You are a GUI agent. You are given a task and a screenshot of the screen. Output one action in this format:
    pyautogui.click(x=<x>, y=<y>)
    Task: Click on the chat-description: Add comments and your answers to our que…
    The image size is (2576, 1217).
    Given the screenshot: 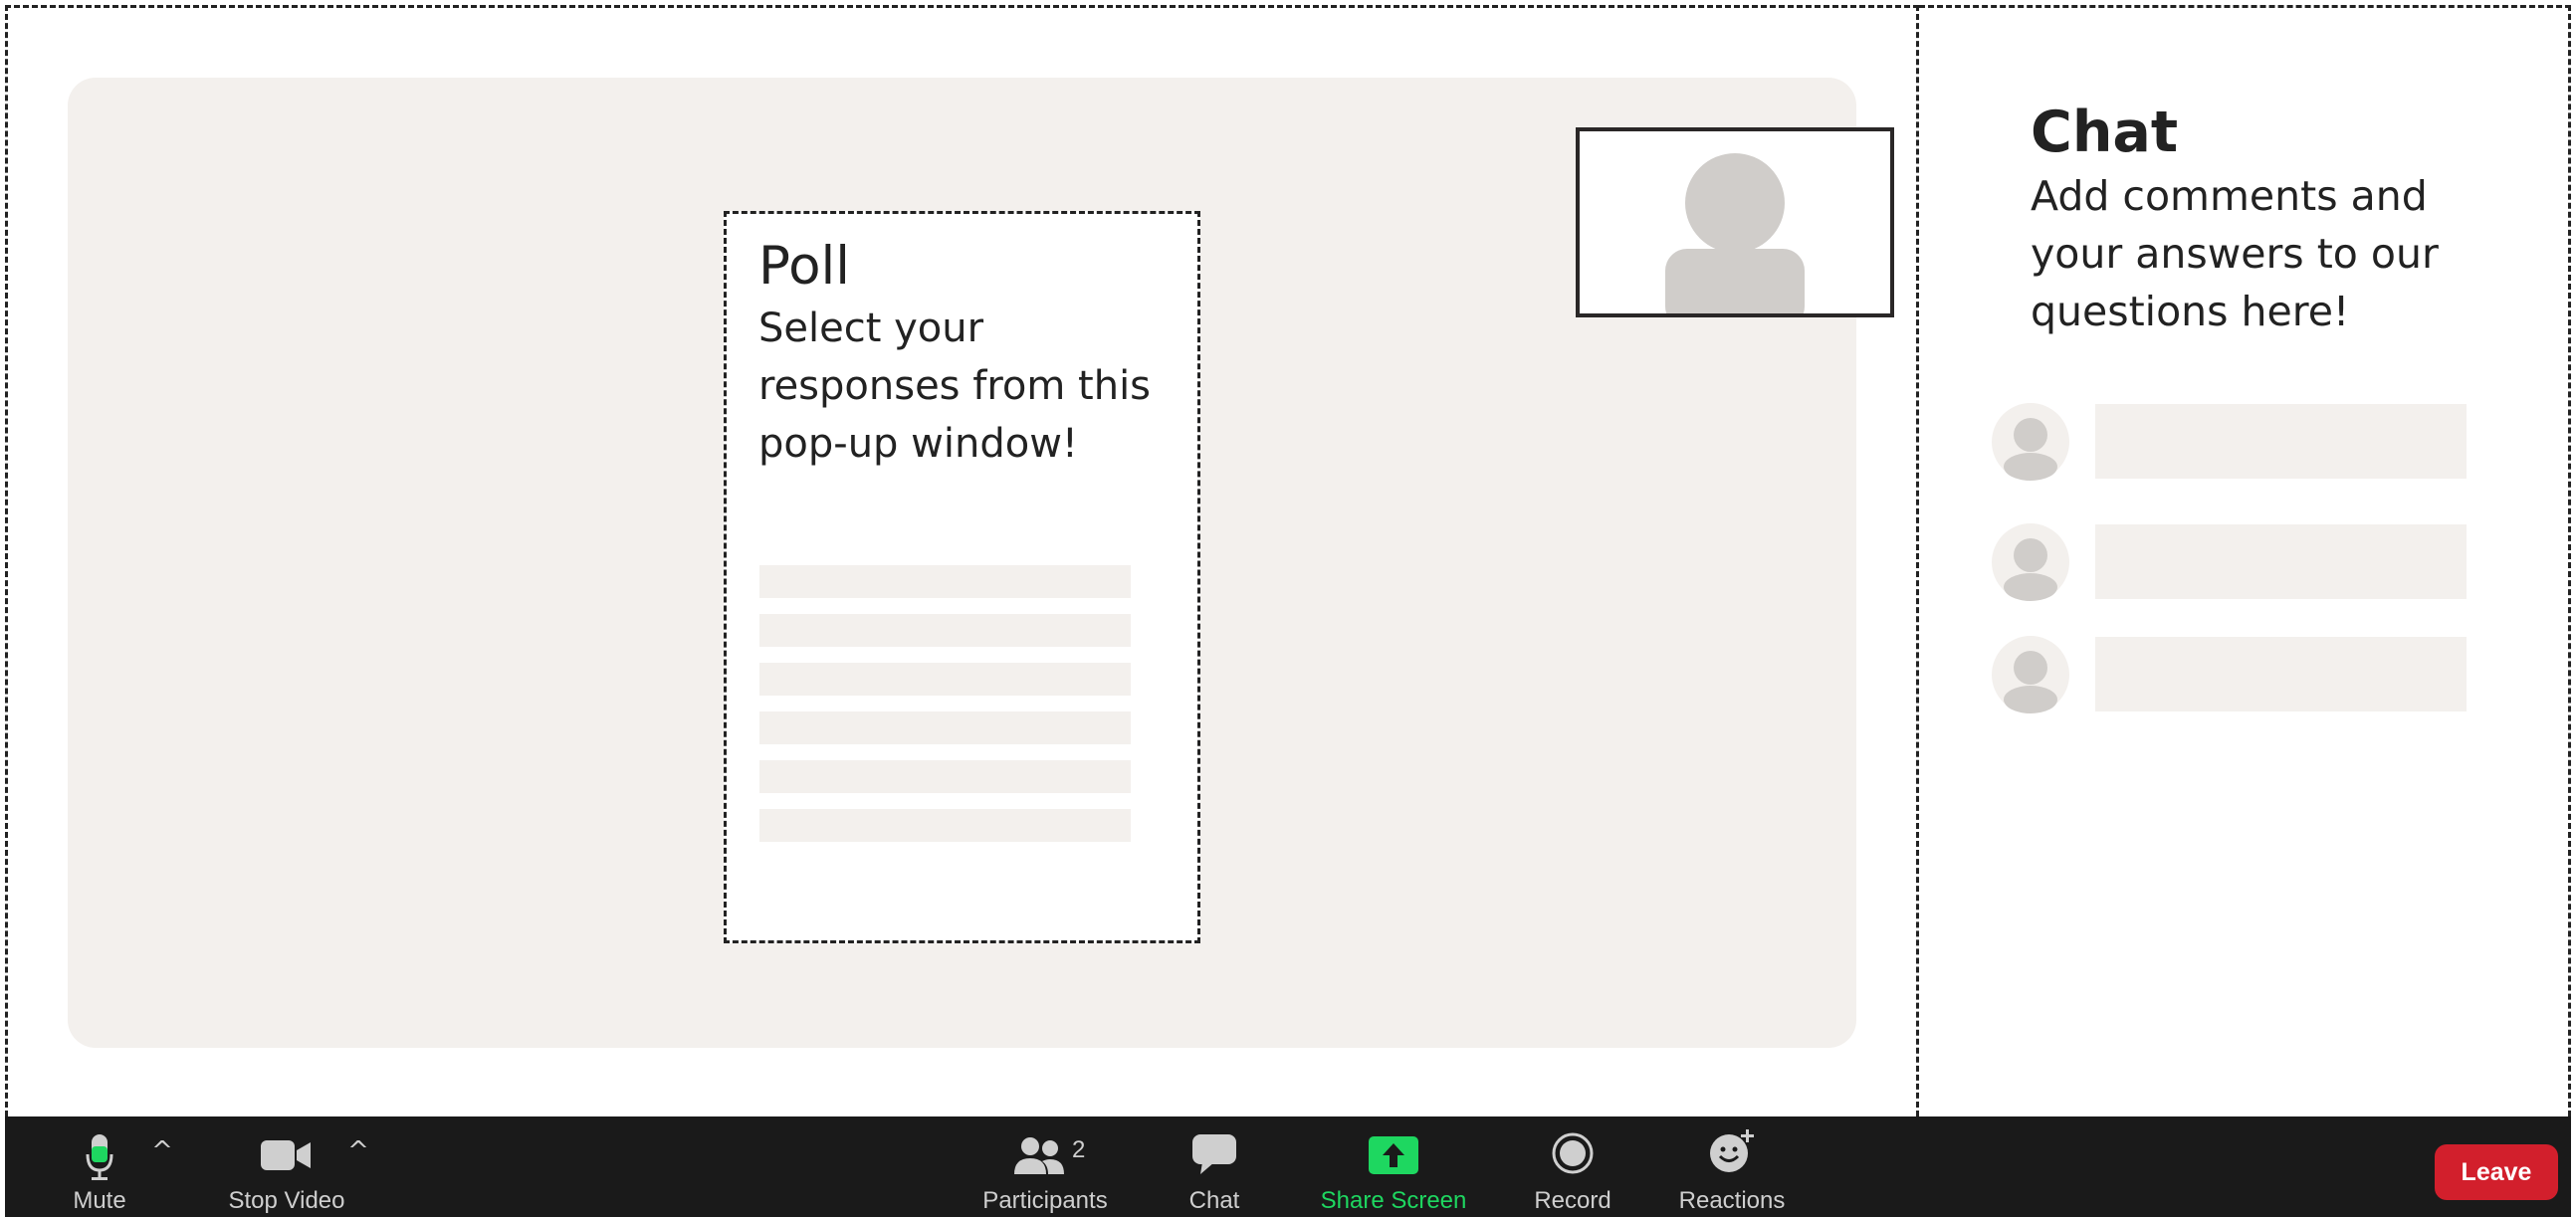 What is the action you would take?
    pyautogui.click(x=2235, y=253)
    